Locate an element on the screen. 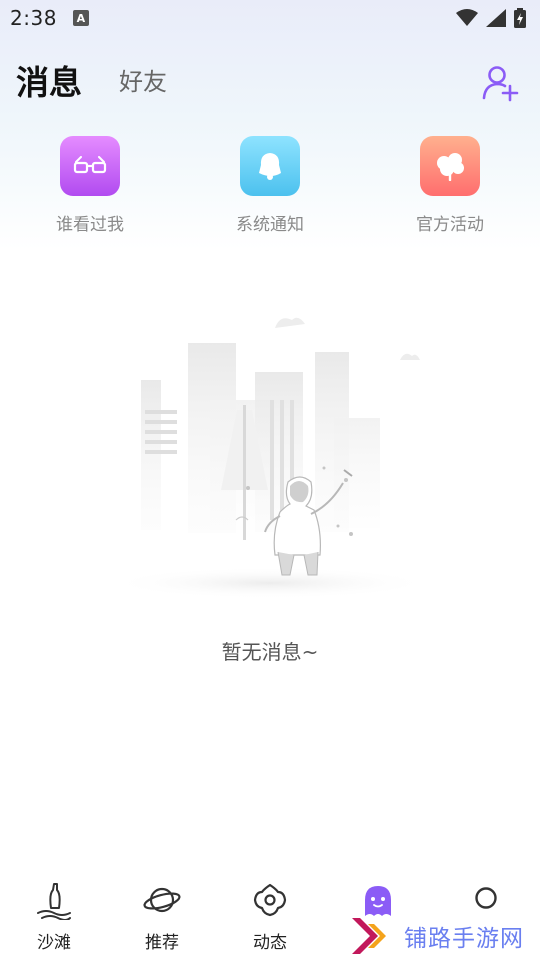 The image size is (540, 960). nav-item-moments: 动态 is located at coordinates (270, 916).